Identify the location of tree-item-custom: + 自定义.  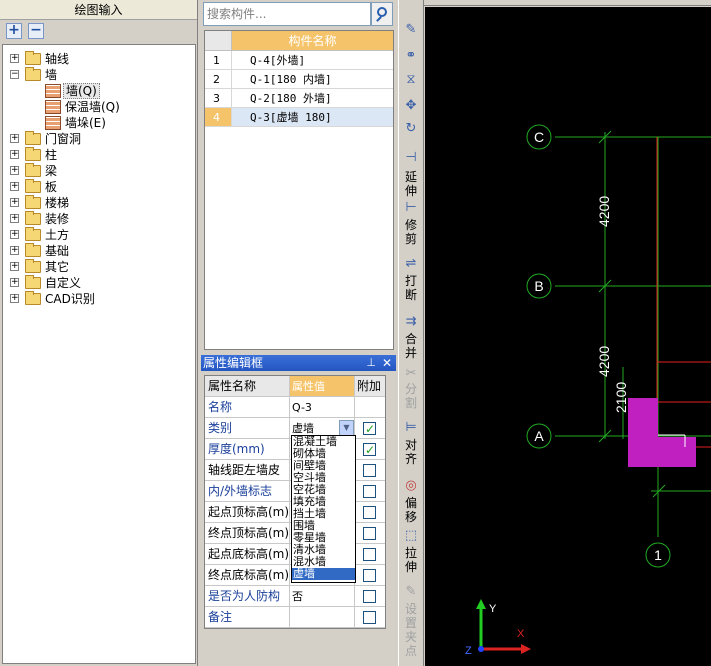
(99, 283).